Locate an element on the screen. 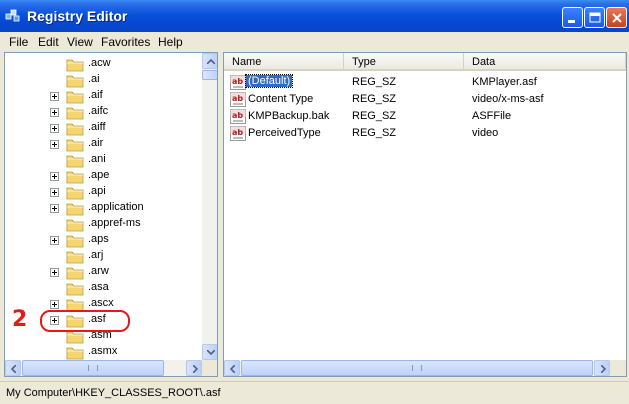 This screenshot has width=629, height=404. tree-item: .arj is located at coordinates (103, 256).